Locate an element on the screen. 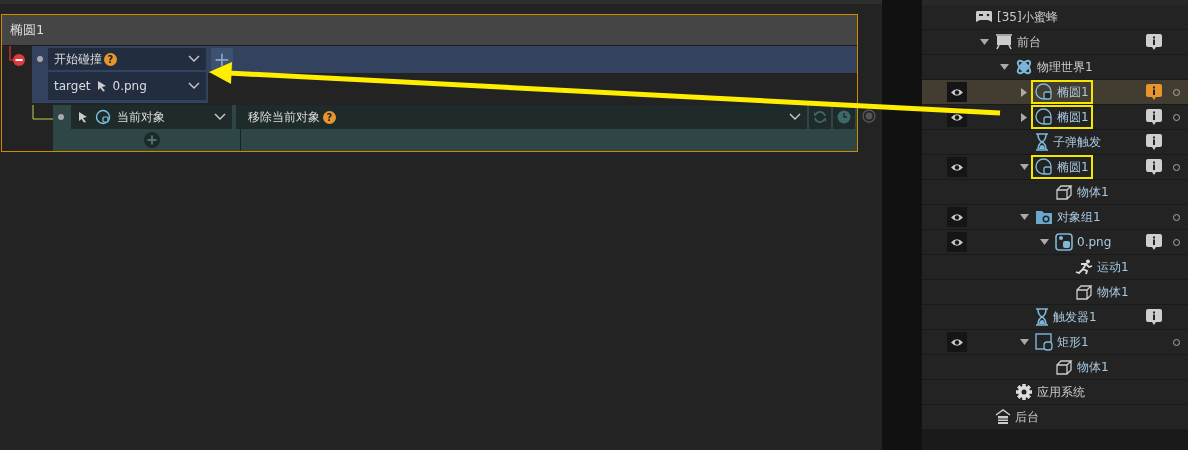 The width and height of the screenshot is (1188, 450). connector-line is located at coordinates (42, 112).